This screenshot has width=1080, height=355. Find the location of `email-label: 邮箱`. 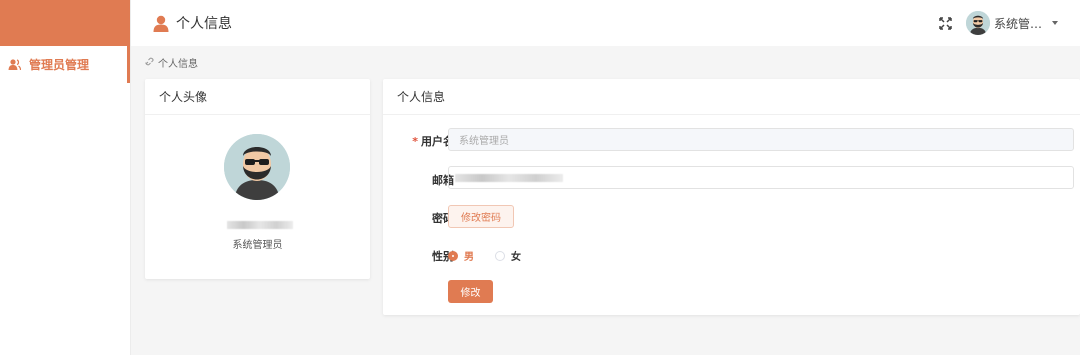

email-label: 邮箱 is located at coordinates (443, 180).